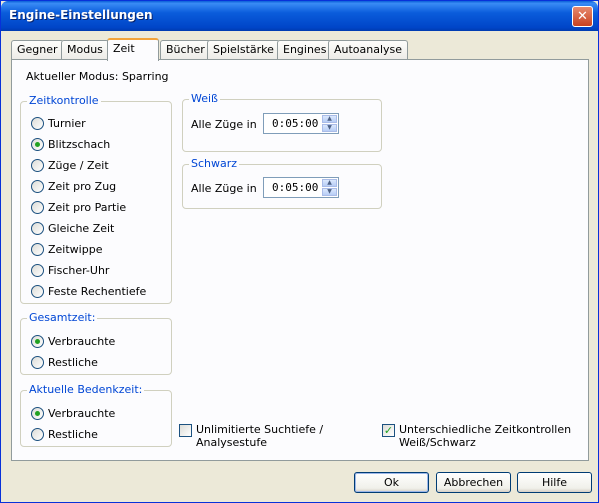 Image resolution: width=599 pixels, height=503 pixels. I want to click on tab-autoanalyse: Autoanalyse, so click(368, 50).